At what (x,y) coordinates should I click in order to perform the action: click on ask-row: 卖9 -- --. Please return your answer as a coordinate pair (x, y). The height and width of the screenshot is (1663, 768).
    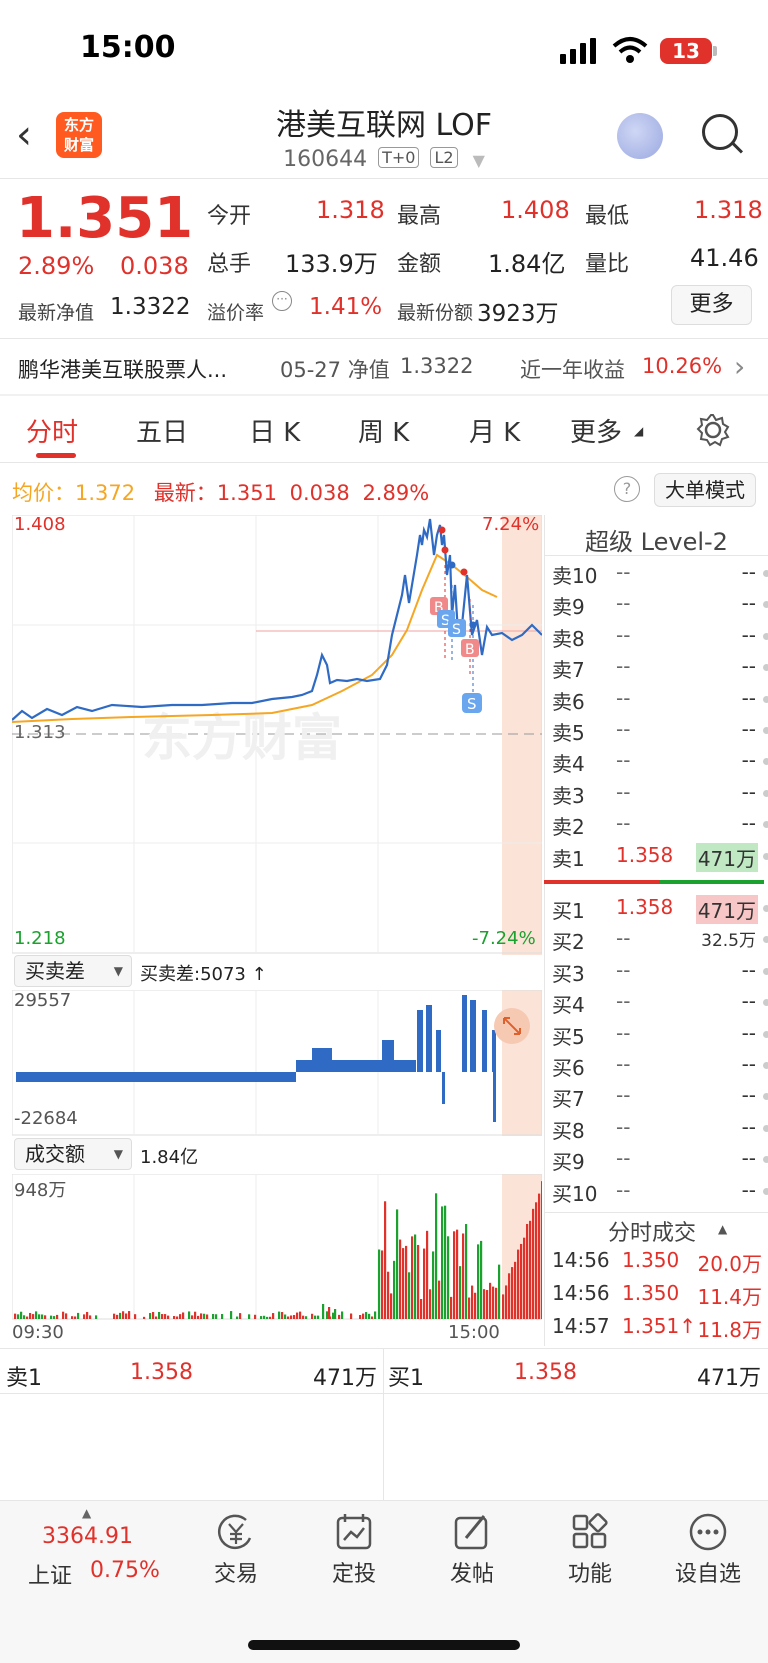
    Looking at the image, I should click on (659, 604).